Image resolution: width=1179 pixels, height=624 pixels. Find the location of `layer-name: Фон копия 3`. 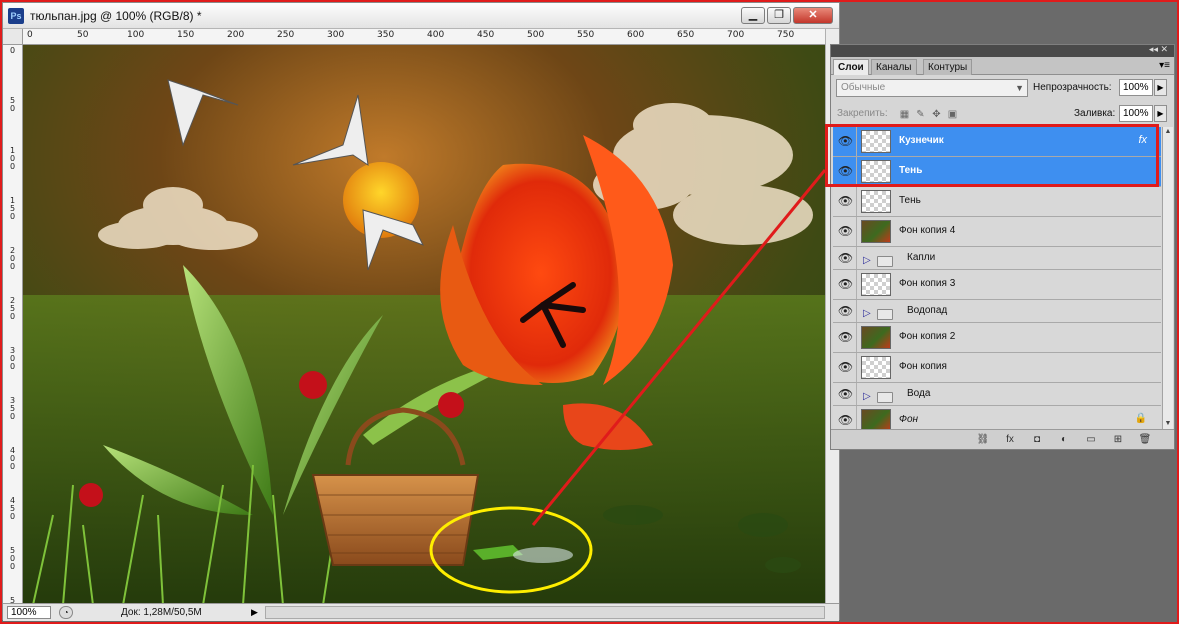

layer-name: Фон копия 3 is located at coordinates (927, 283).